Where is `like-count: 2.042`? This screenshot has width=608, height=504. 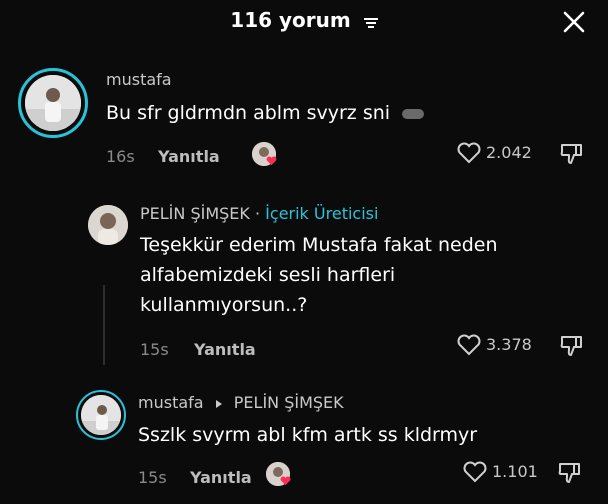 like-count: 2.042 is located at coordinates (509, 152).